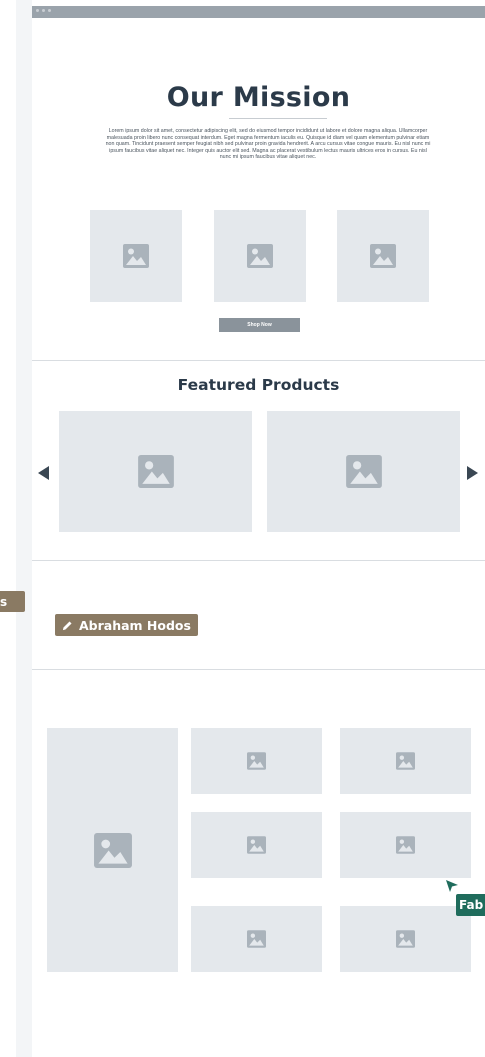 This screenshot has width=485, height=1057. I want to click on editor-name: Abraham Hodos, so click(135, 625).